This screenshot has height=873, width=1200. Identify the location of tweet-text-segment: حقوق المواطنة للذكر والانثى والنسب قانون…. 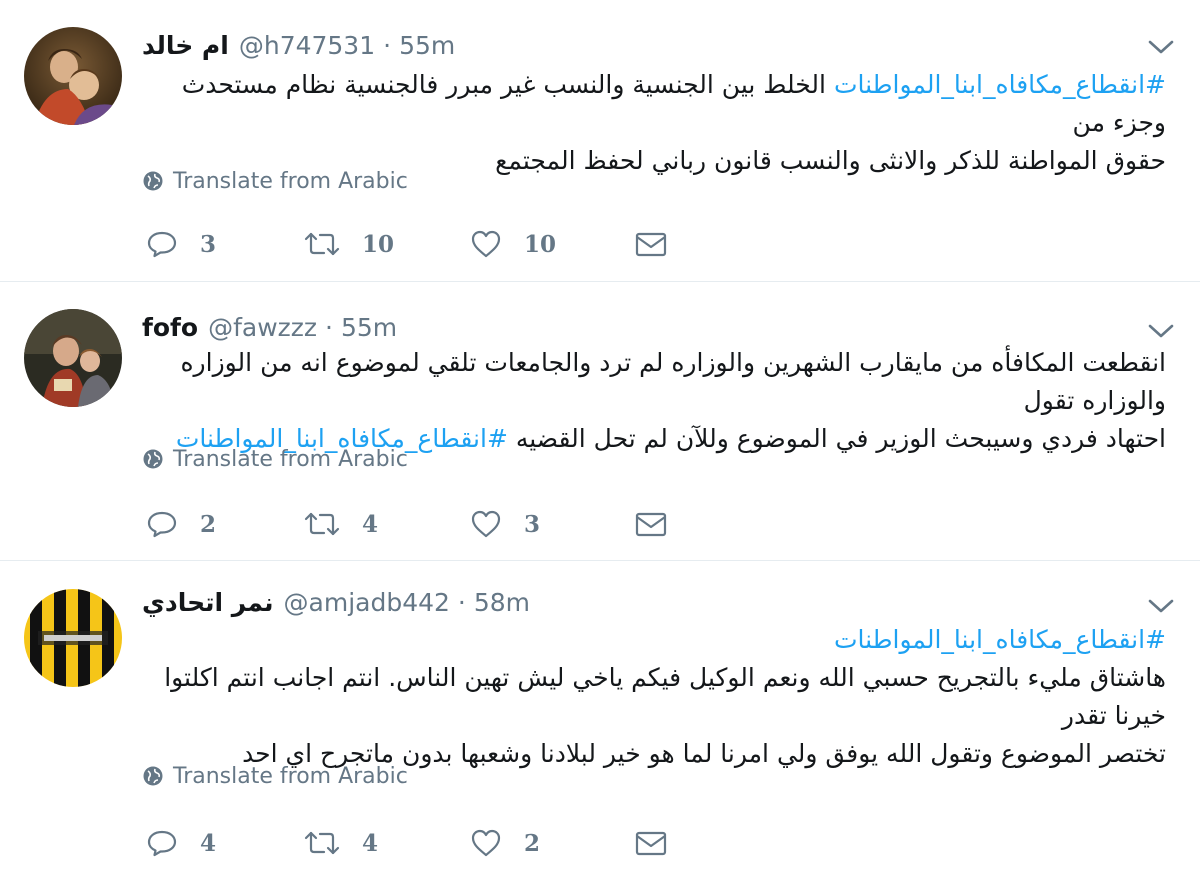
(830, 160).